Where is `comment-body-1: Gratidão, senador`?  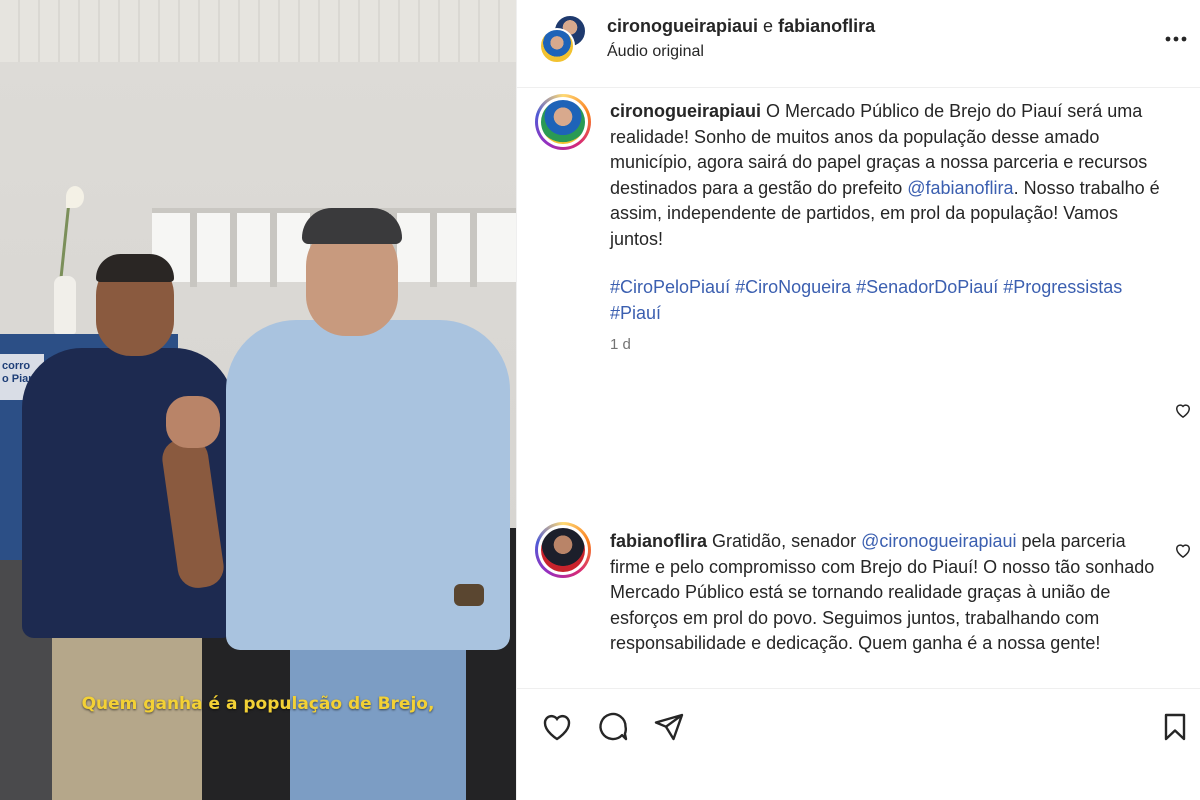
comment-body-1: Gratidão, senador is located at coordinates (784, 541).